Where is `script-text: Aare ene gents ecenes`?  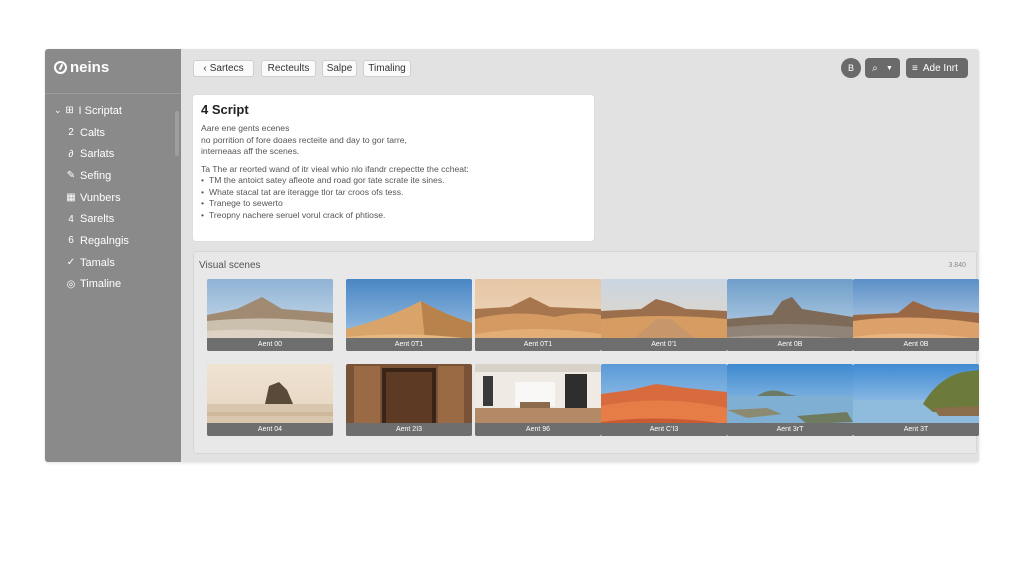 script-text: Aare ene gents ecenes is located at coordinates (245, 128).